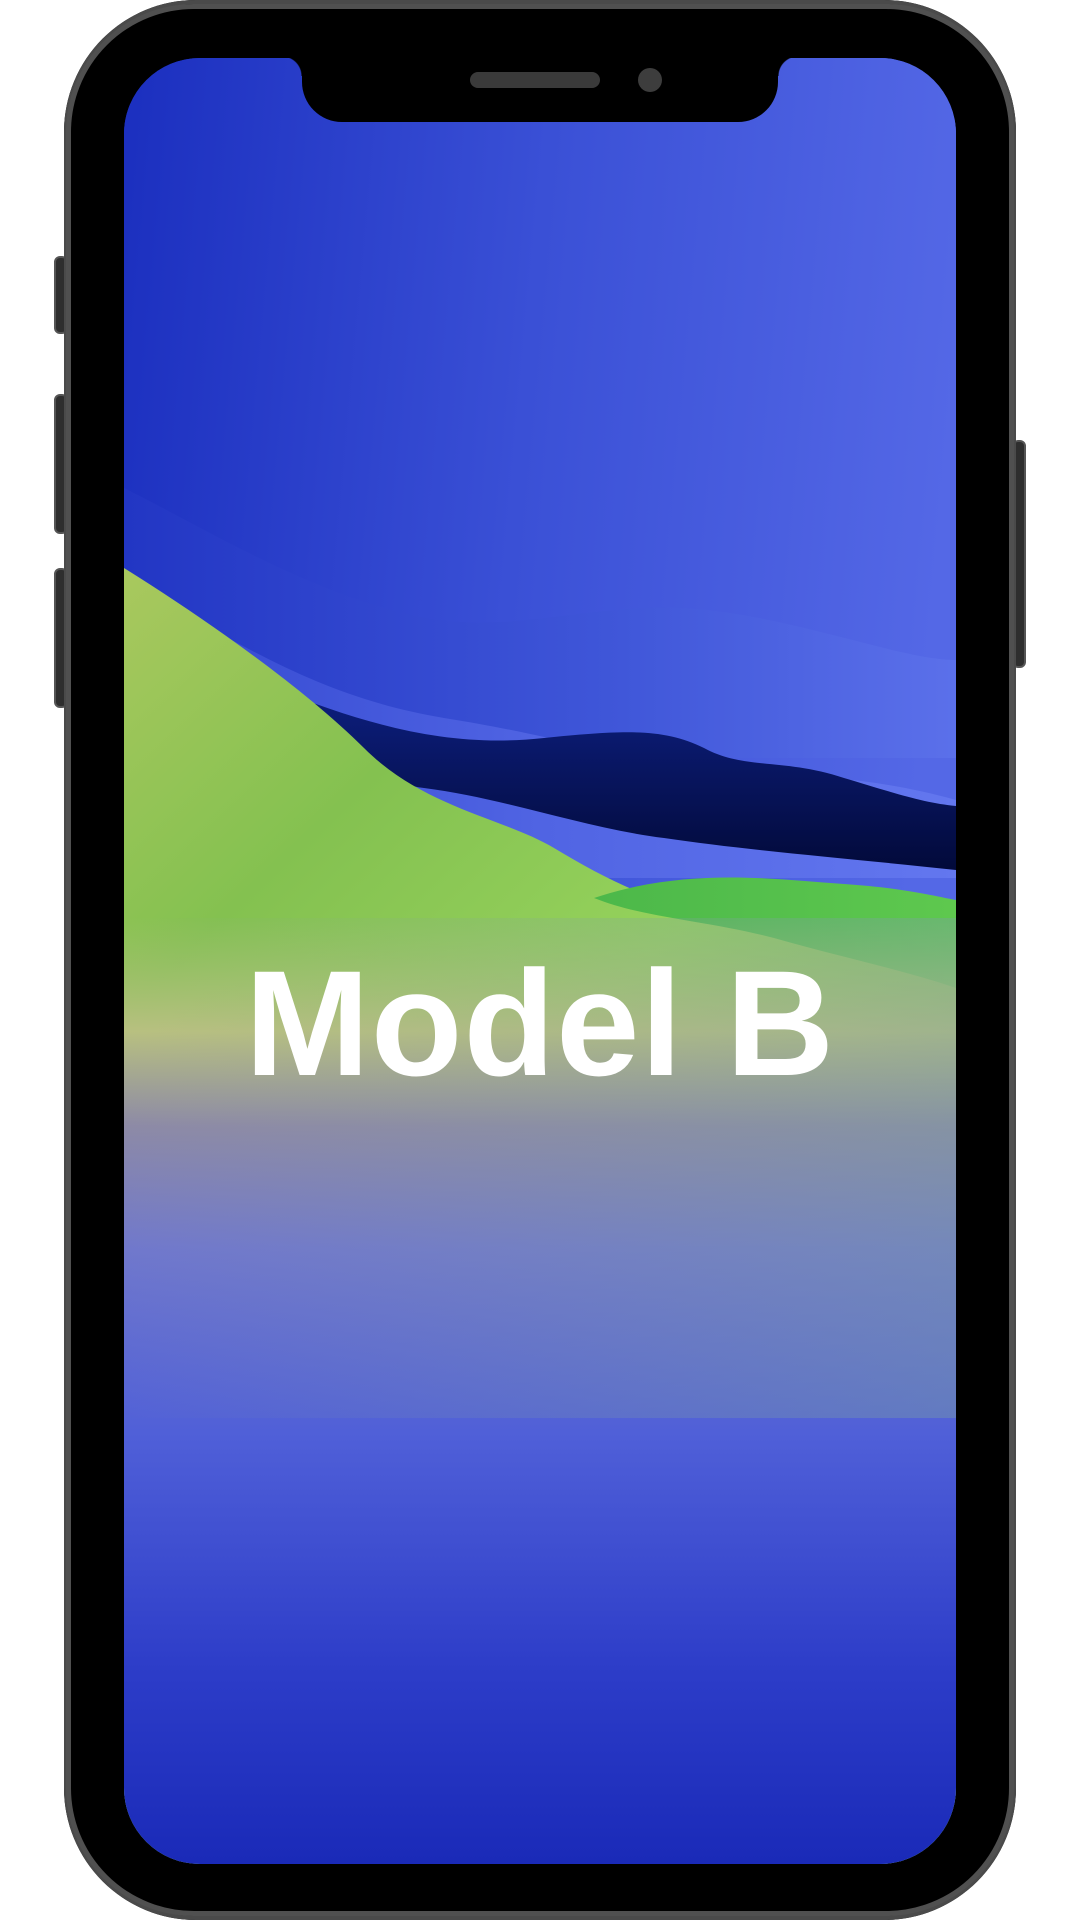 Image resolution: width=1080 pixels, height=1920 pixels. I want to click on phone-notch, so click(540, 89).